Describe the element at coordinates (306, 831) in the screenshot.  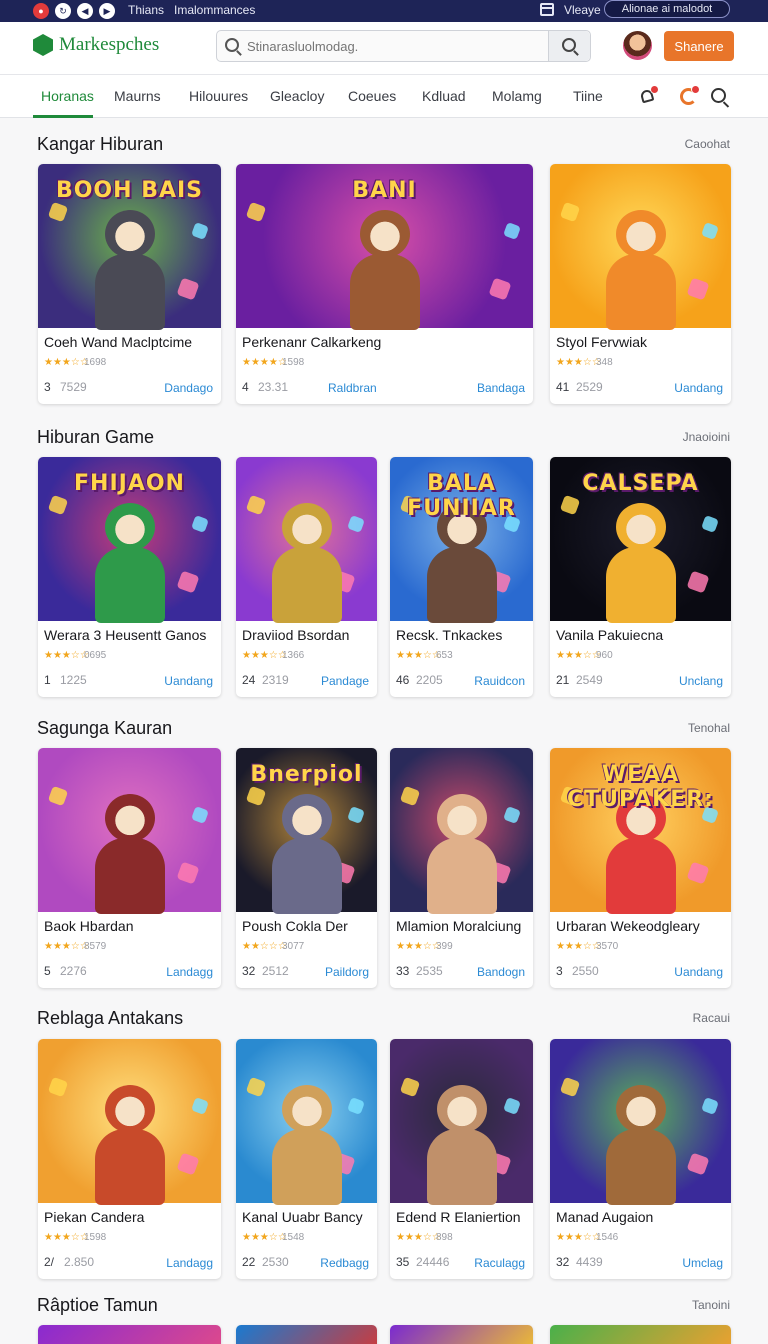
I see `game-thumbnail: Bnerpiol` at that location.